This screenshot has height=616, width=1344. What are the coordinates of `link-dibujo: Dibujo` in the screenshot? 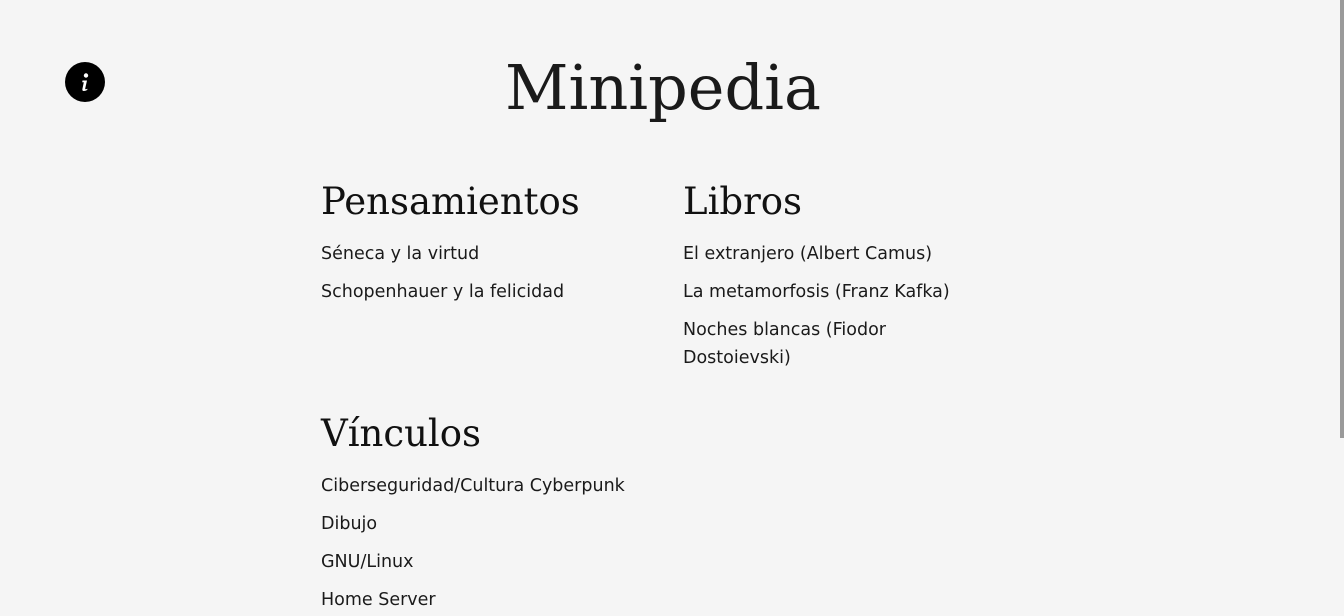 It's located at (349, 524).